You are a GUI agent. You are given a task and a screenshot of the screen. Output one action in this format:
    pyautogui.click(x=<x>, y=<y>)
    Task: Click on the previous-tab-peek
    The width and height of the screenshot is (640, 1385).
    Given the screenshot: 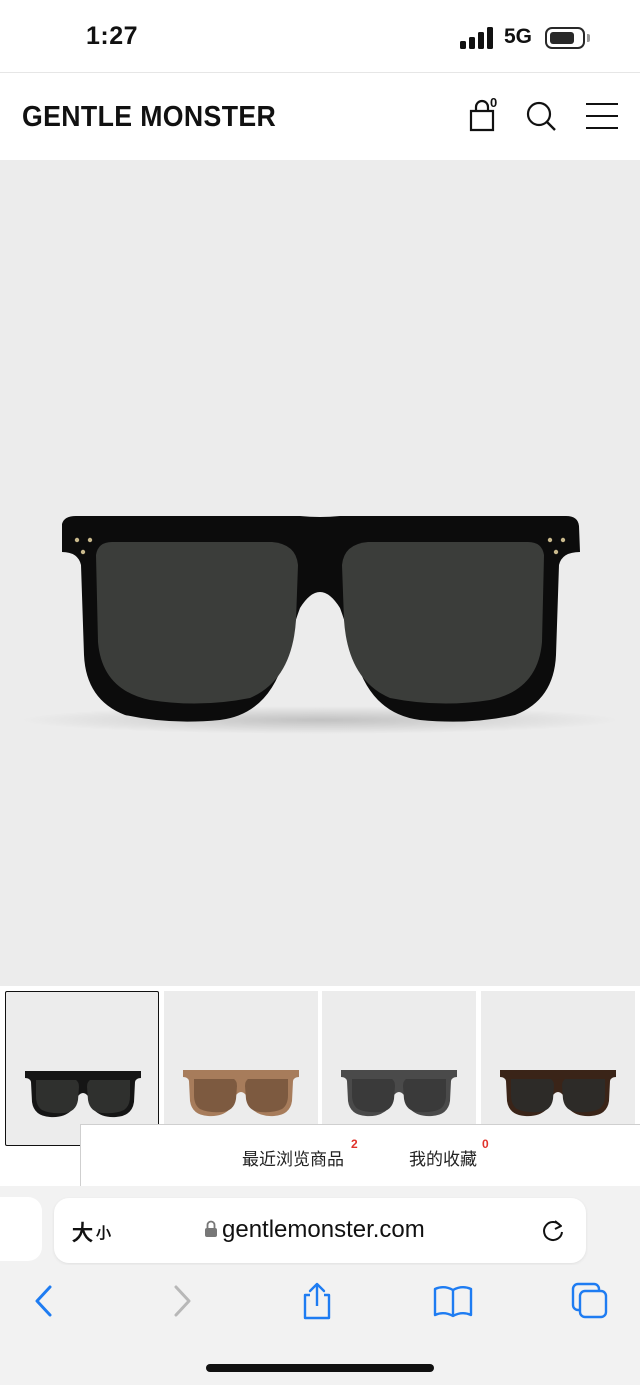 What is the action you would take?
    pyautogui.click(x=21, y=1229)
    